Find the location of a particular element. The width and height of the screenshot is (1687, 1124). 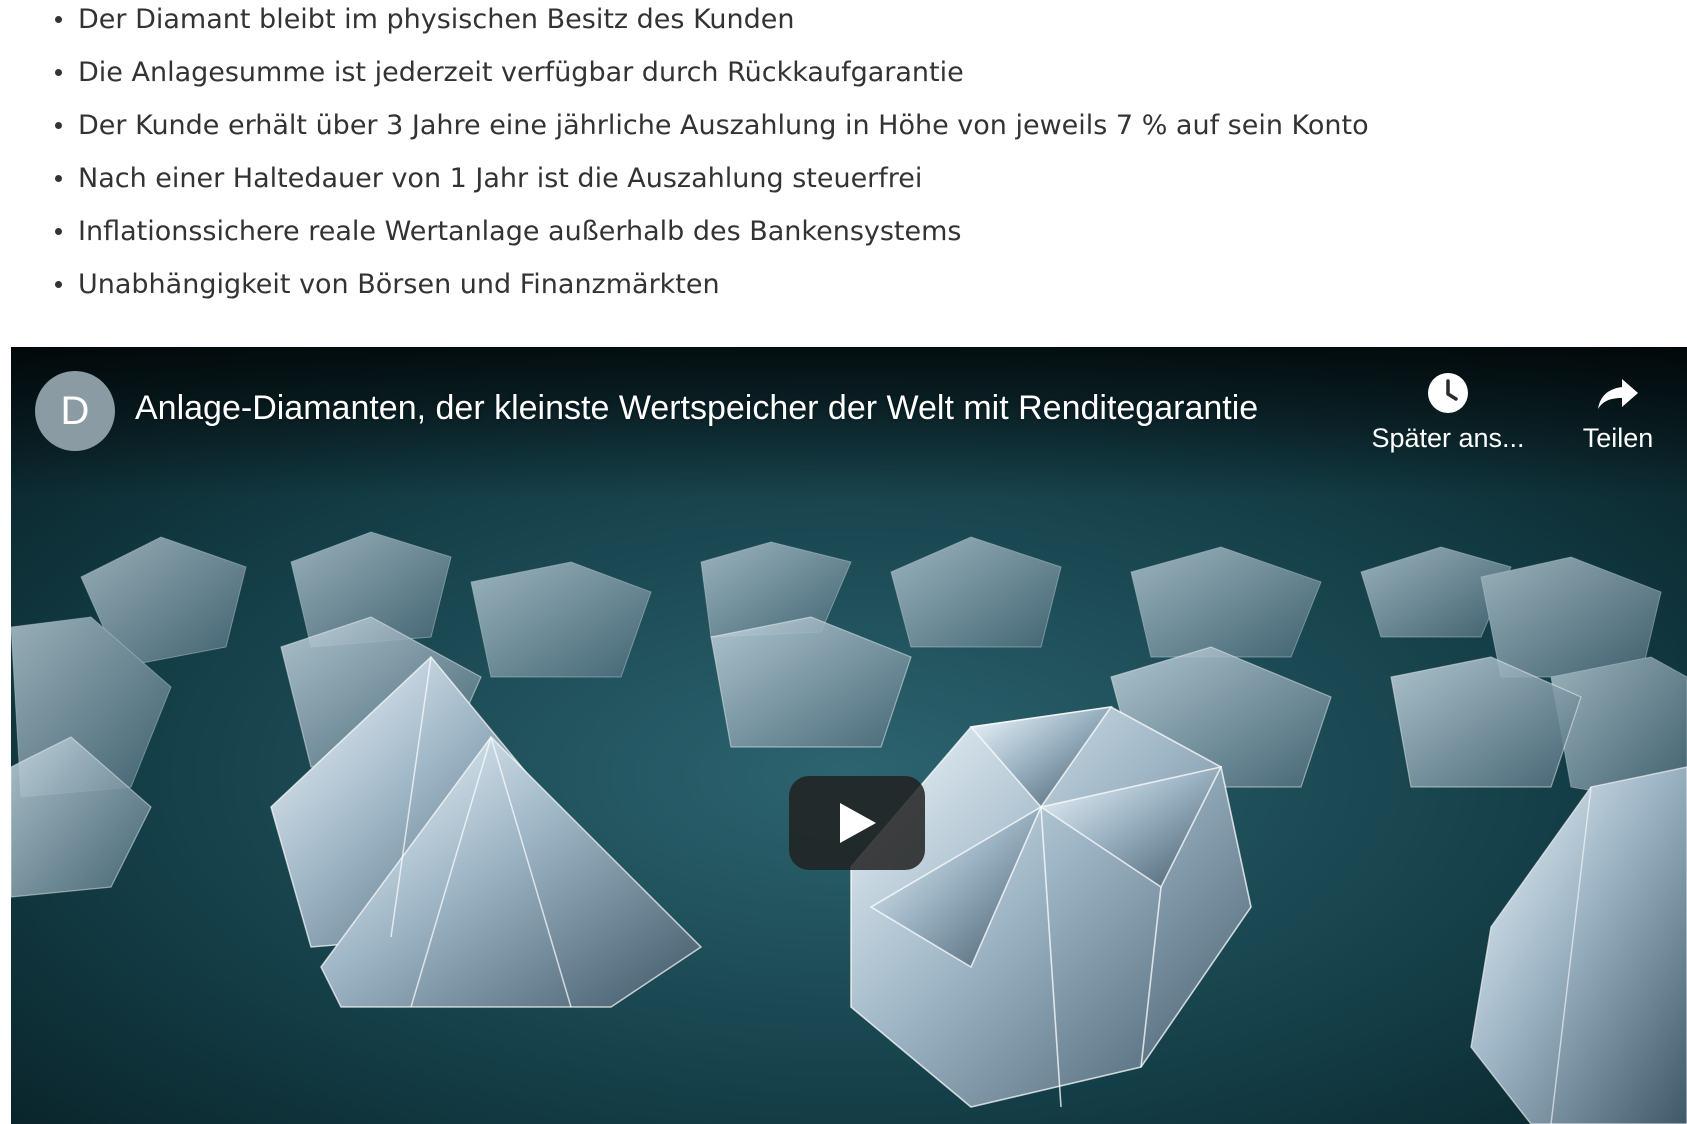

play-button is located at coordinates (857, 823).